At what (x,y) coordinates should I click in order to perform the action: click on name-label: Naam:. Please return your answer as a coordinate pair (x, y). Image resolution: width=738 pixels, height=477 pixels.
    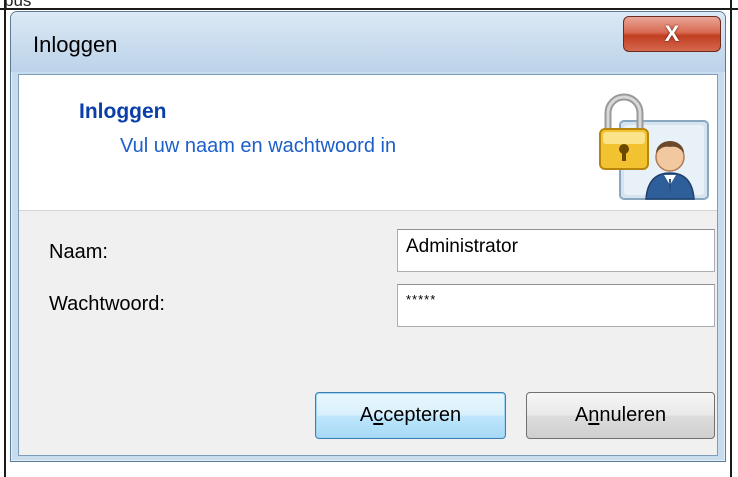
    Looking at the image, I should click on (78, 252).